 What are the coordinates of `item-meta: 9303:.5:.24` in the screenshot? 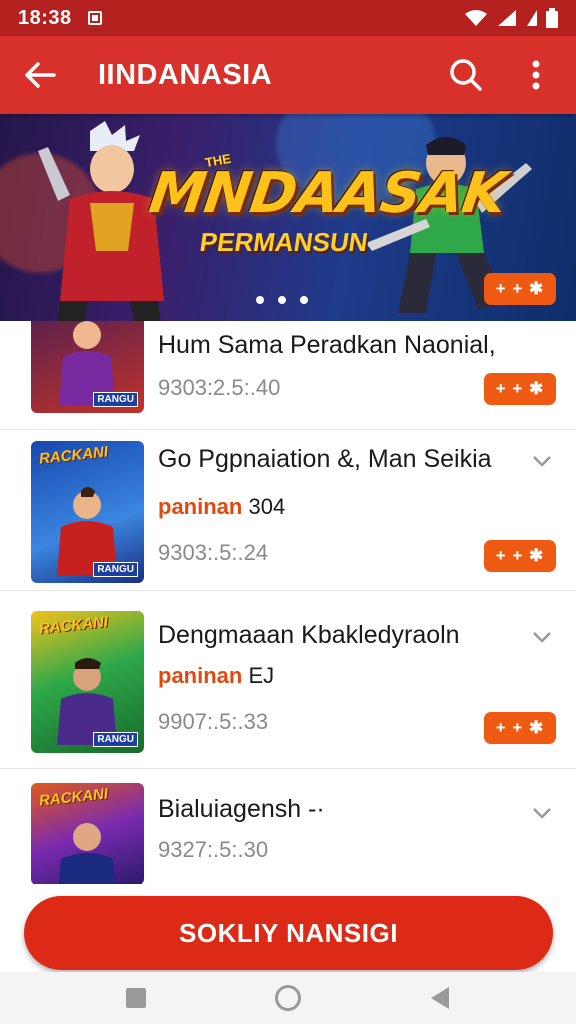 It's located at (213, 552).